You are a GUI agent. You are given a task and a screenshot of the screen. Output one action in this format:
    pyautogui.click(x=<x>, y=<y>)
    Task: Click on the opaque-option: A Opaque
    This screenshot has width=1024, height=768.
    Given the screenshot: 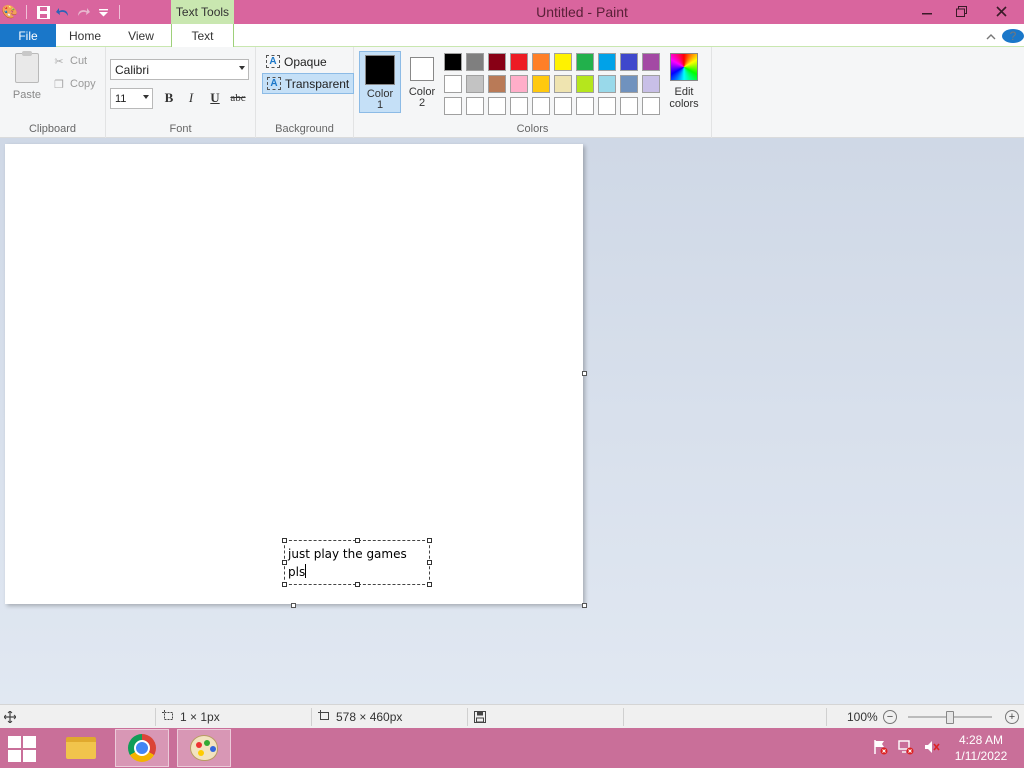 What is the action you would take?
    pyautogui.click(x=296, y=61)
    